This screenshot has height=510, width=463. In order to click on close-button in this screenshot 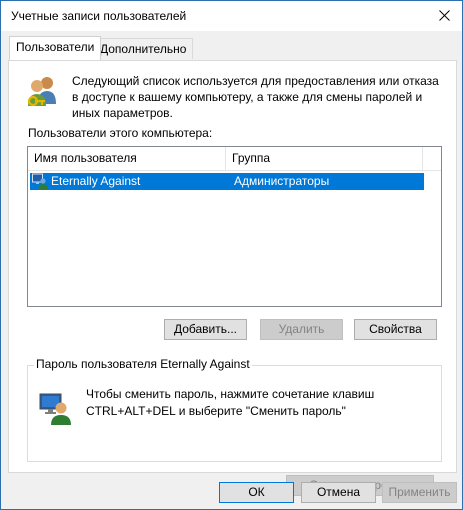, I will do `click(444, 15)`.